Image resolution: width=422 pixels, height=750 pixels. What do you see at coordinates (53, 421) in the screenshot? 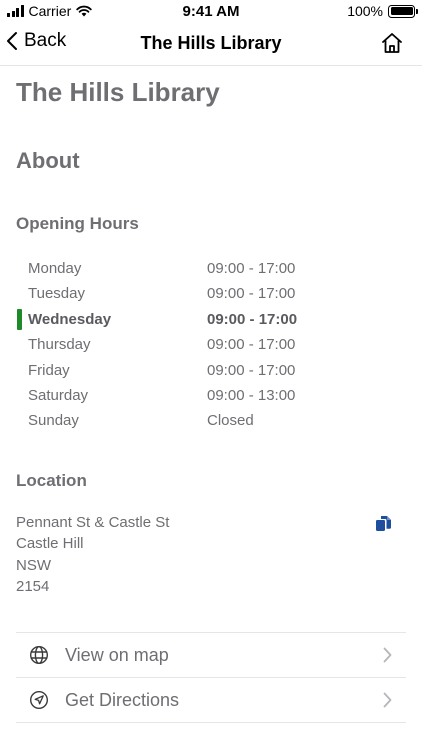
I see `day-label: Sunday` at bounding box center [53, 421].